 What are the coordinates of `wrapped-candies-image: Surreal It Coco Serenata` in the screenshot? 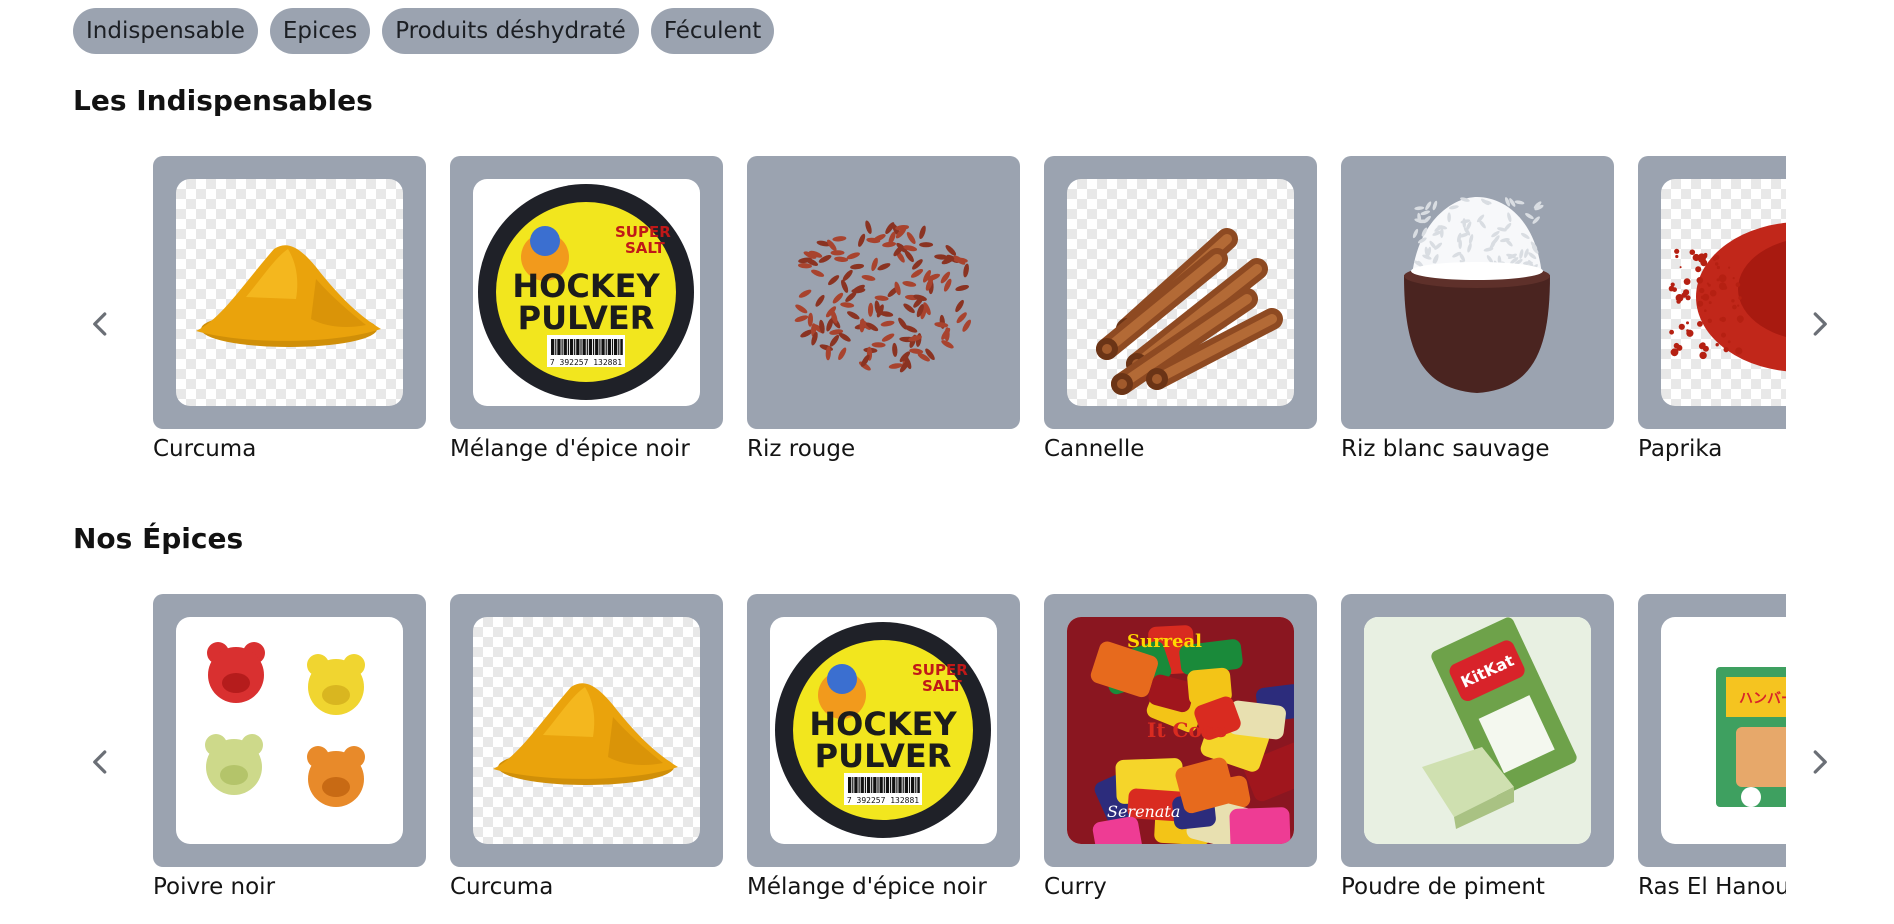 It's located at (1180, 730).